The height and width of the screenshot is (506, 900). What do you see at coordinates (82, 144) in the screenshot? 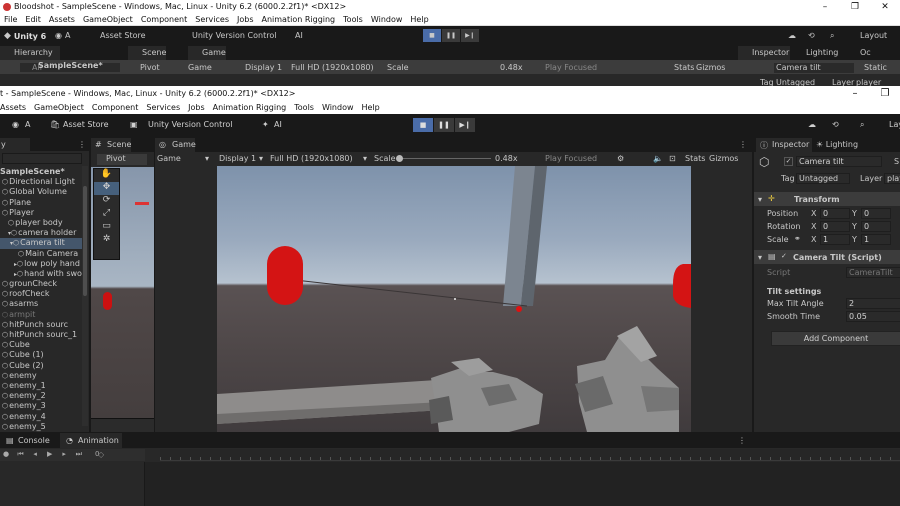
I see `hierarchy-menu-icon: ⋮` at bounding box center [82, 144].